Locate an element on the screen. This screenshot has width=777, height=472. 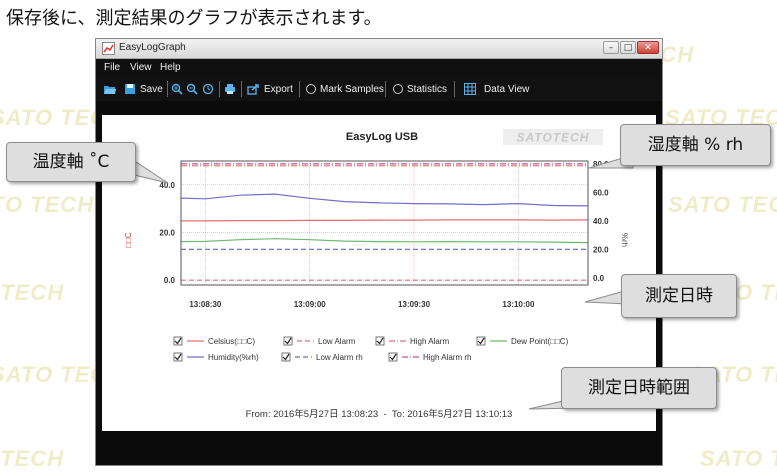
export-icon is located at coordinates (253, 89).